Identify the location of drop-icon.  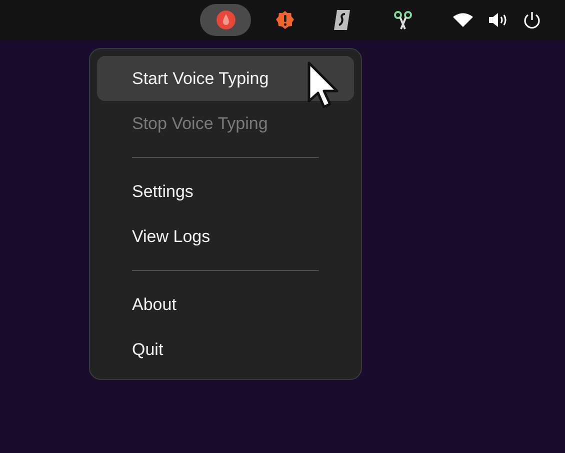
(226, 20).